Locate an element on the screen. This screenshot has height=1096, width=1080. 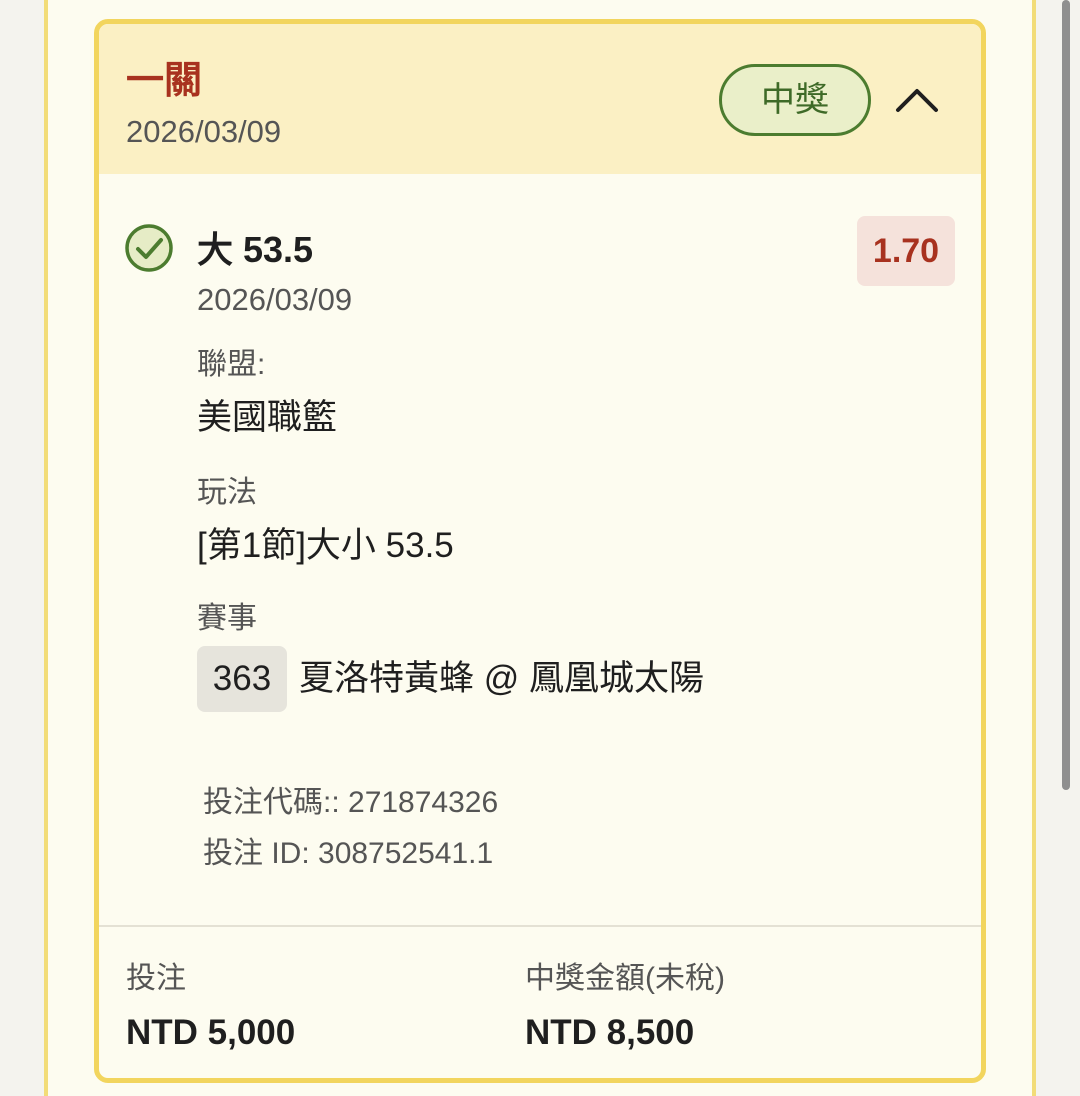
bet-date: 2026/03/09 is located at coordinates (204, 131).